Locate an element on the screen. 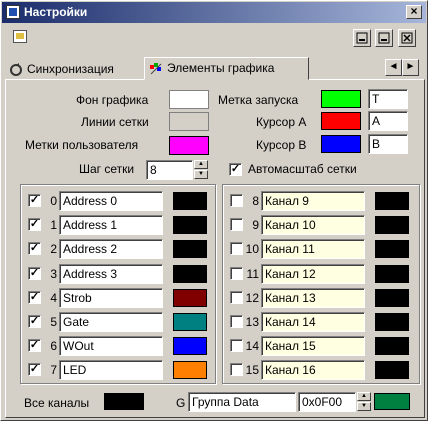  channel-name-input: WOut is located at coordinates (111, 346).